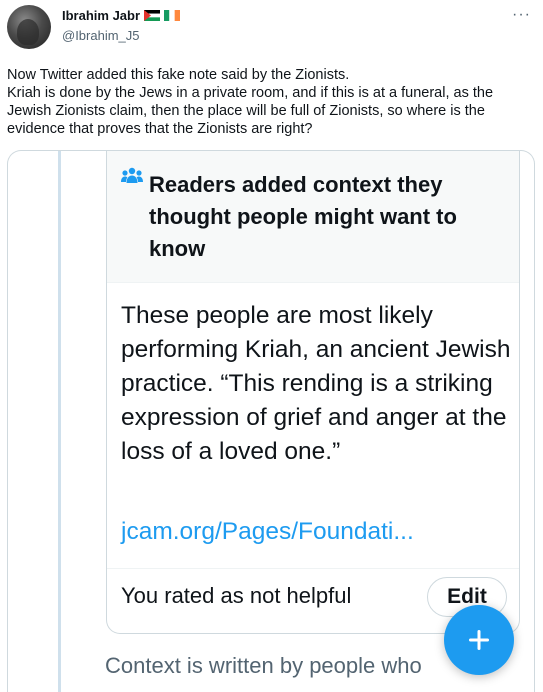 This screenshot has width=543, height=692. I want to click on plus-icon, so click(479, 640).